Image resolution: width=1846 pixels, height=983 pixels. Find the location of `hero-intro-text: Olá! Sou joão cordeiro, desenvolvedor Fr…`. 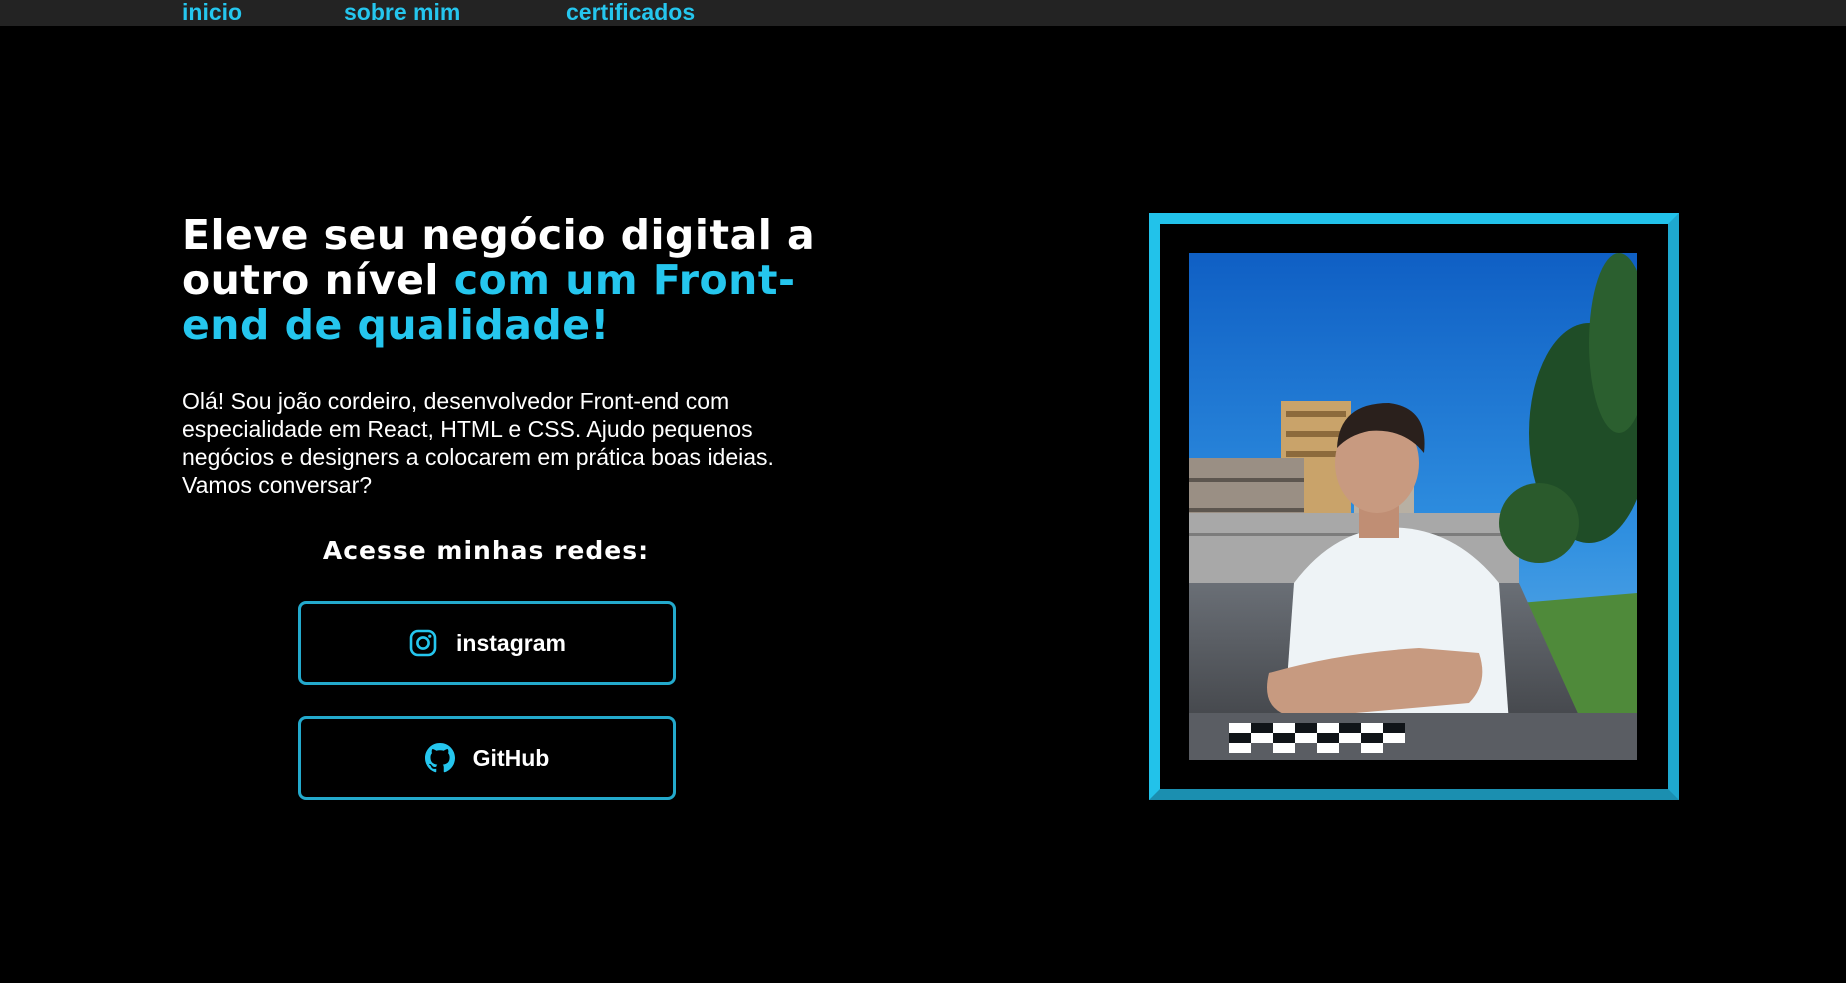

hero-intro-text: Olá! Sou joão cordeiro, desenvolvedor Fr… is located at coordinates (478, 443).